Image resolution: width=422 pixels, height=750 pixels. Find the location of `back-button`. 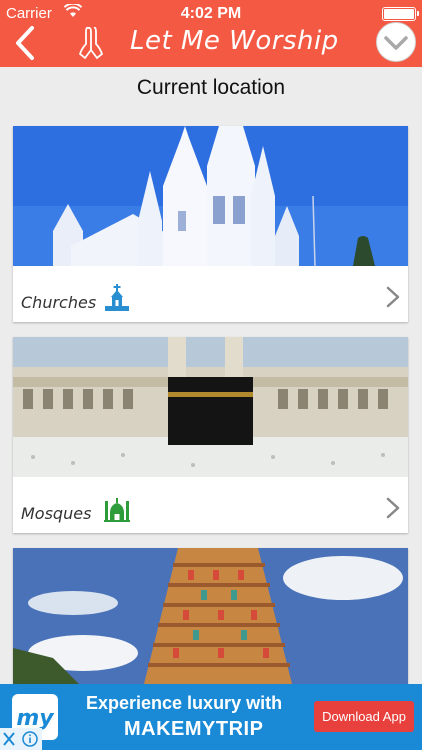

back-button is located at coordinates (25, 43).